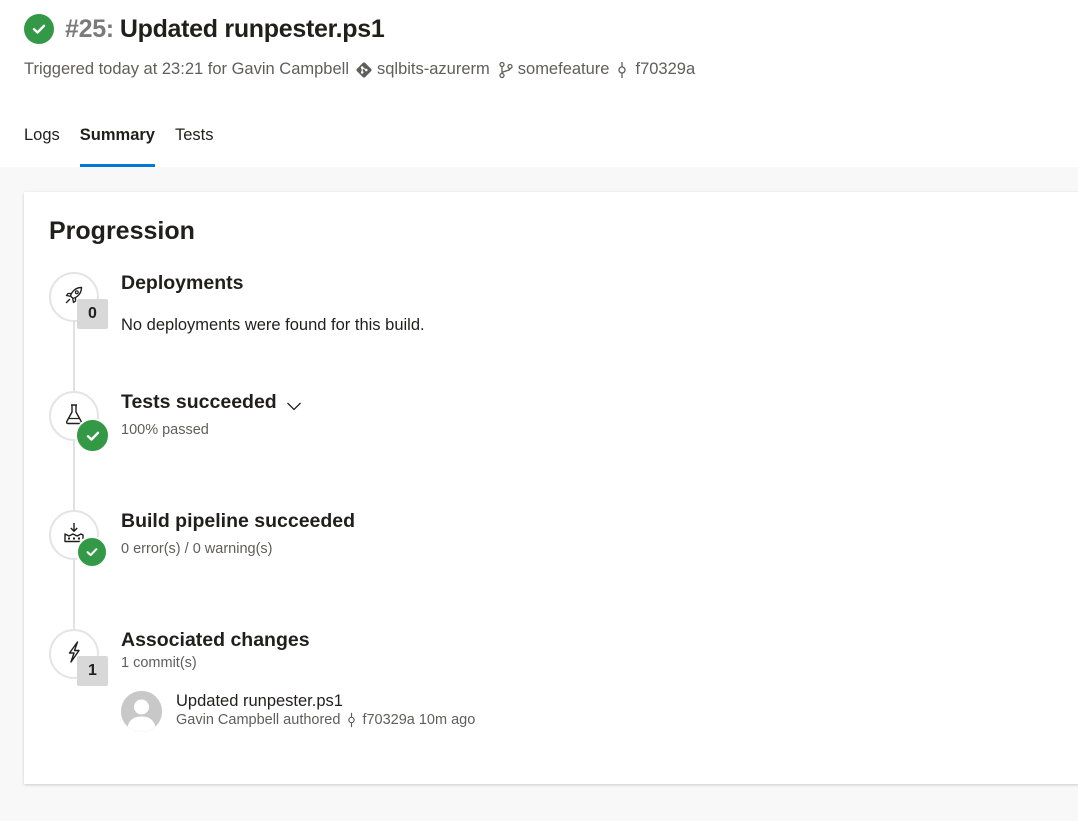  What do you see at coordinates (252, 28) in the screenshot?
I see `run-title: Updated runpester.ps1` at bounding box center [252, 28].